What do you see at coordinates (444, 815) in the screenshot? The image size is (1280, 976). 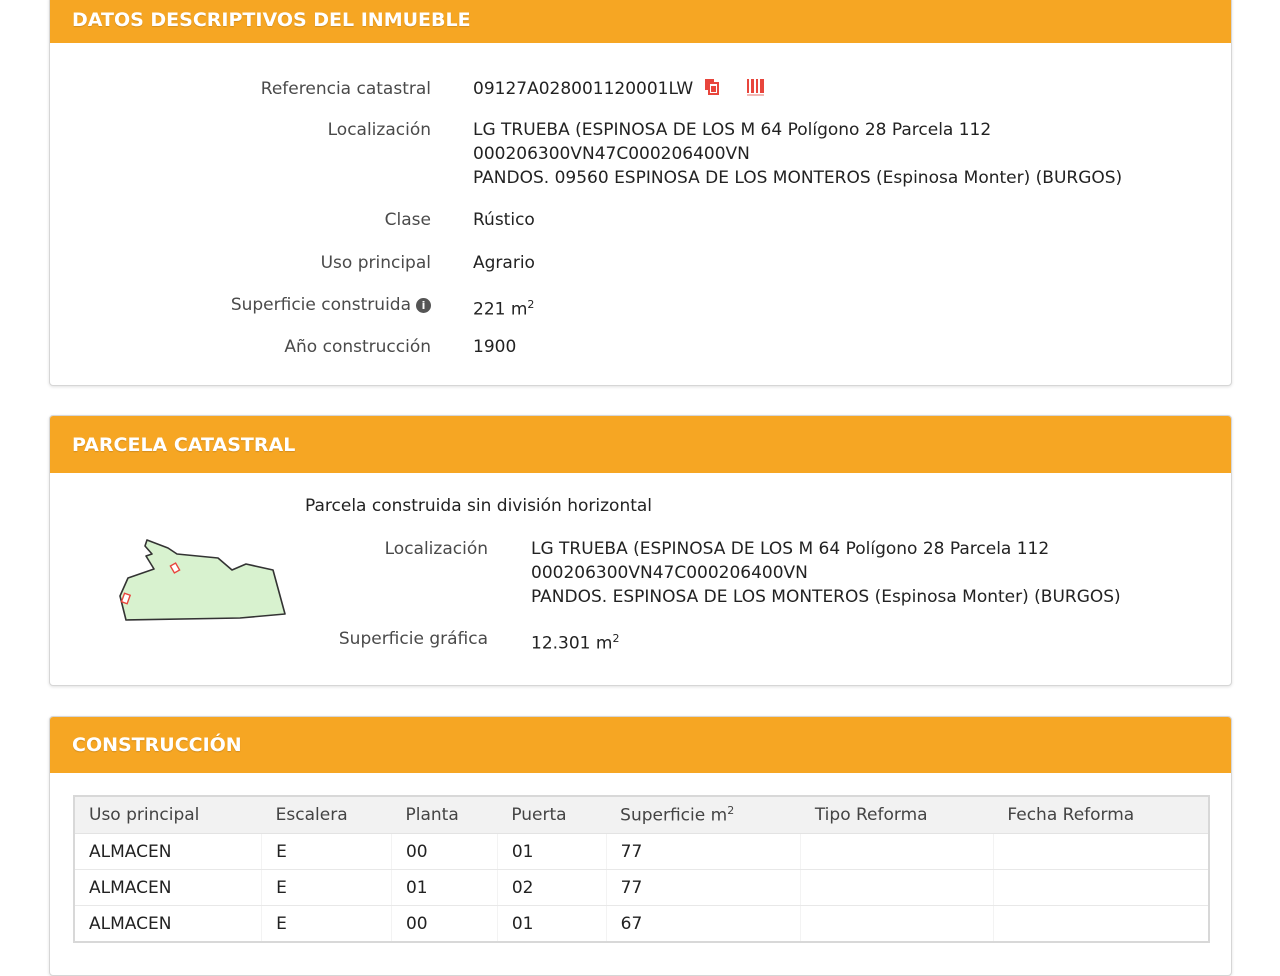 I see `col-planta: Planta` at bounding box center [444, 815].